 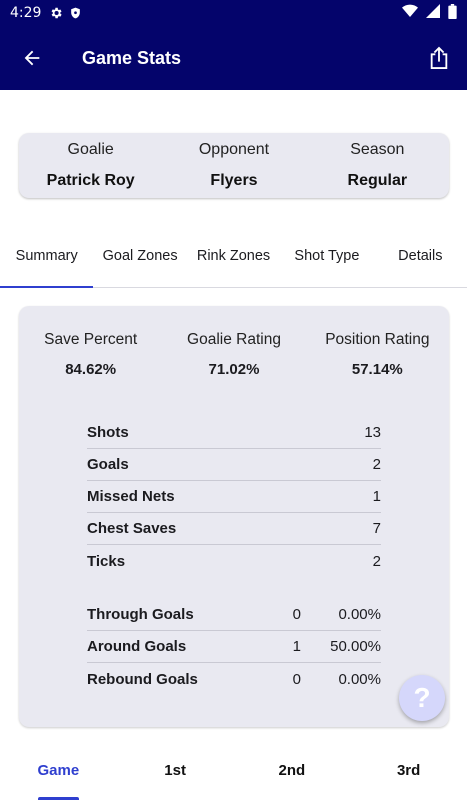 I want to click on back-arrow-icon, so click(x=32, y=58).